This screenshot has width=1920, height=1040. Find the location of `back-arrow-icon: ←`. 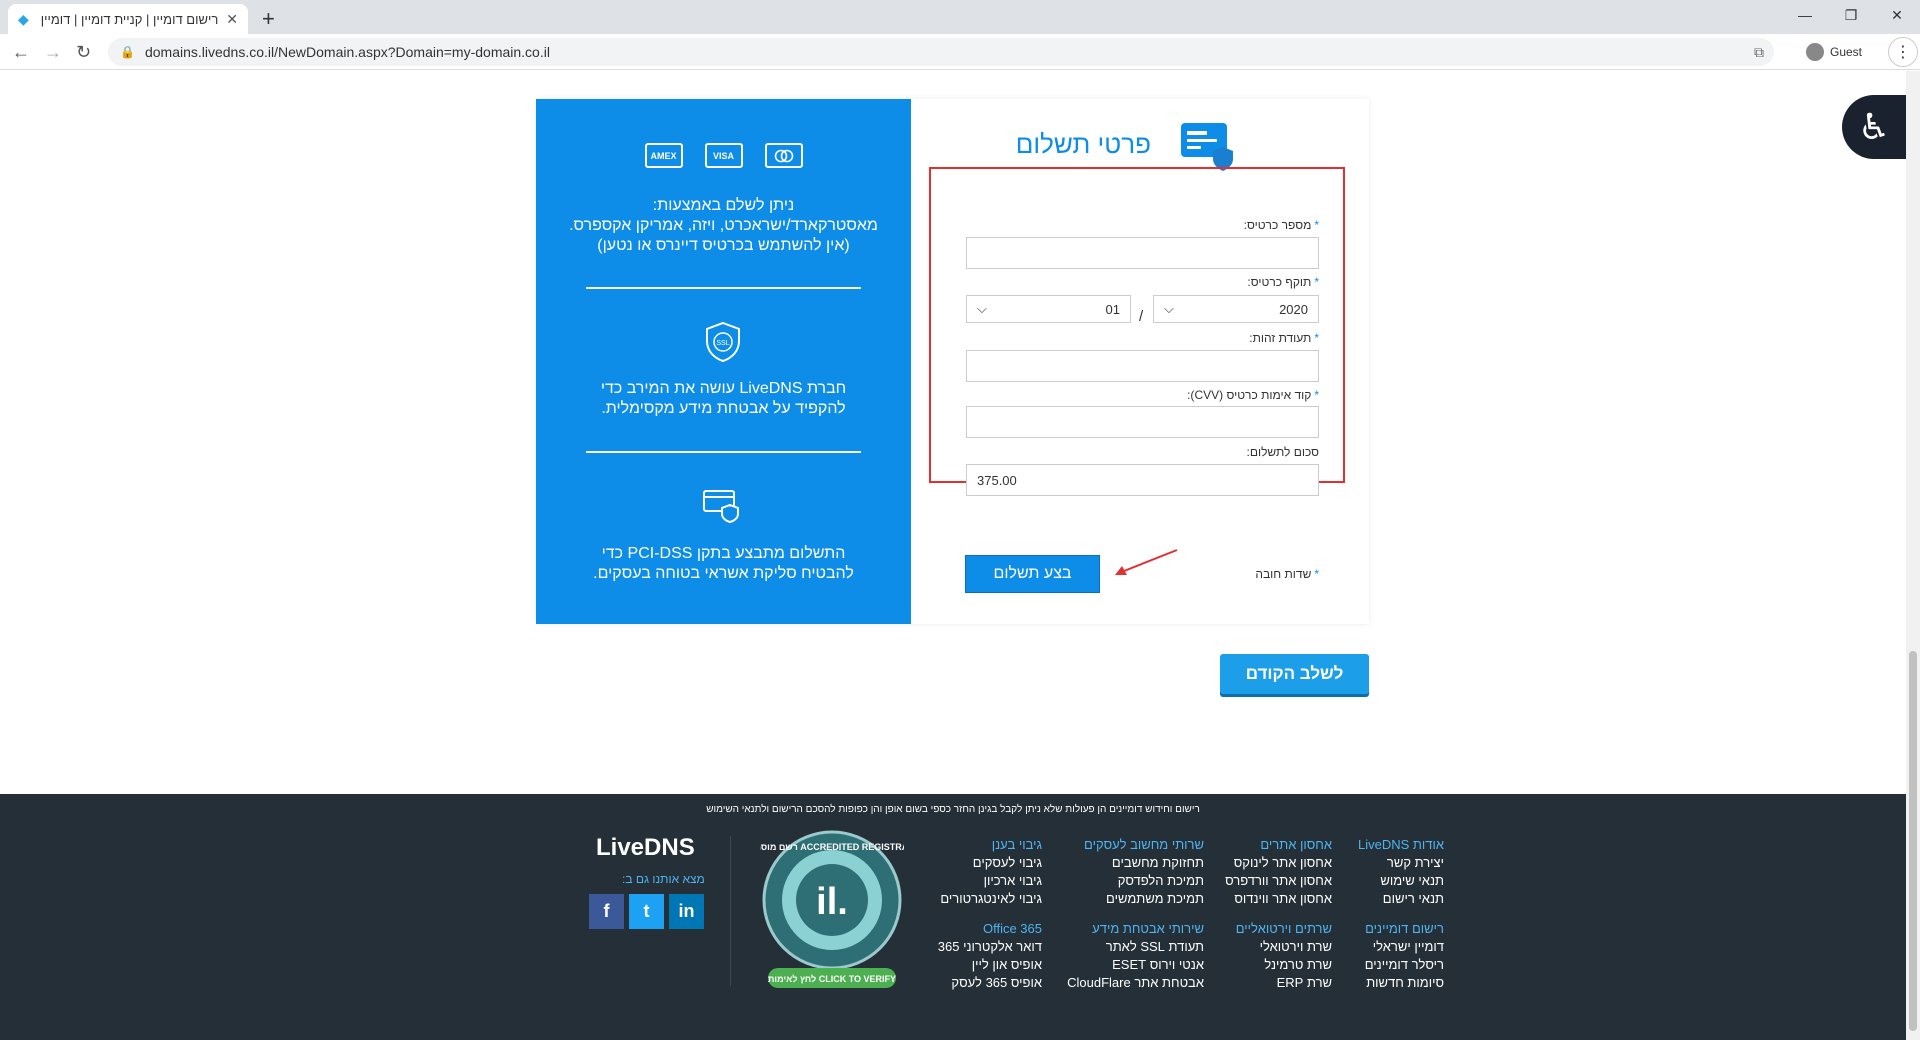

back-arrow-icon: ← is located at coordinates (21, 52).